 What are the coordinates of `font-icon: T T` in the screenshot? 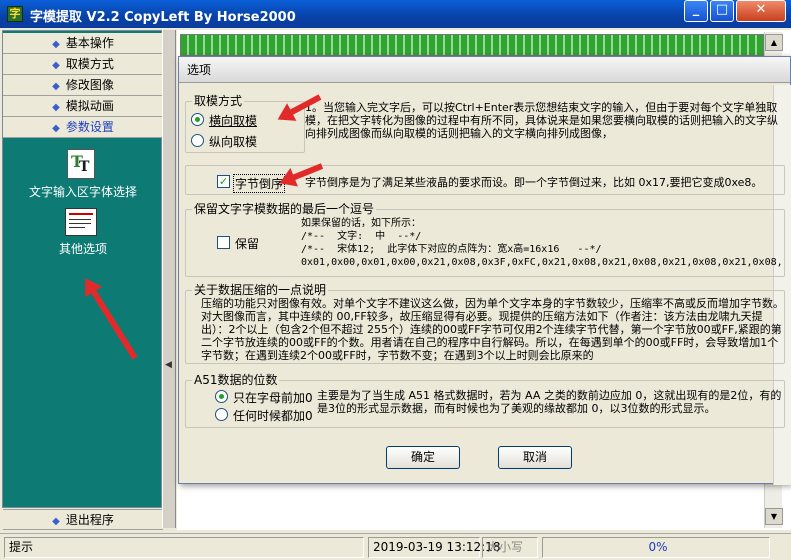 It's located at (81, 164).